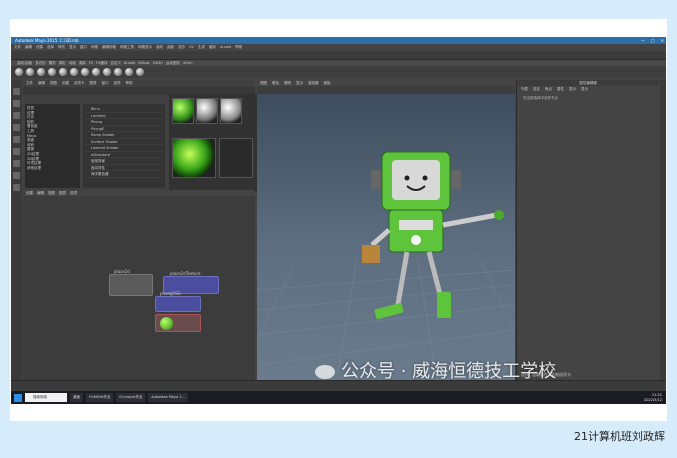 Image resolution: width=677 pixels, height=458 pixels. Describe the element at coordinates (16, 127) in the screenshot. I see `move-tool-icon` at that location.